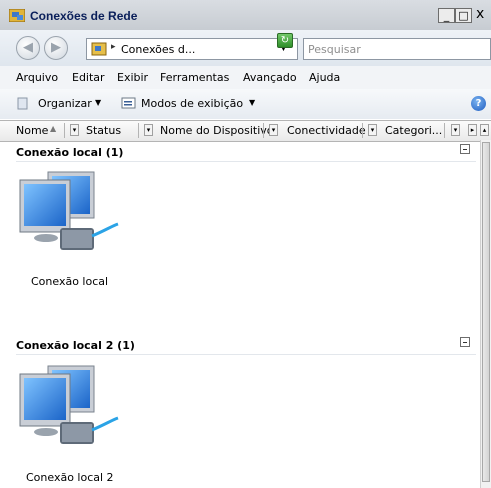 This screenshot has width=491, height=488. Describe the element at coordinates (70, 477) in the screenshot. I see `network-connection-item: Conexão local 2` at that location.